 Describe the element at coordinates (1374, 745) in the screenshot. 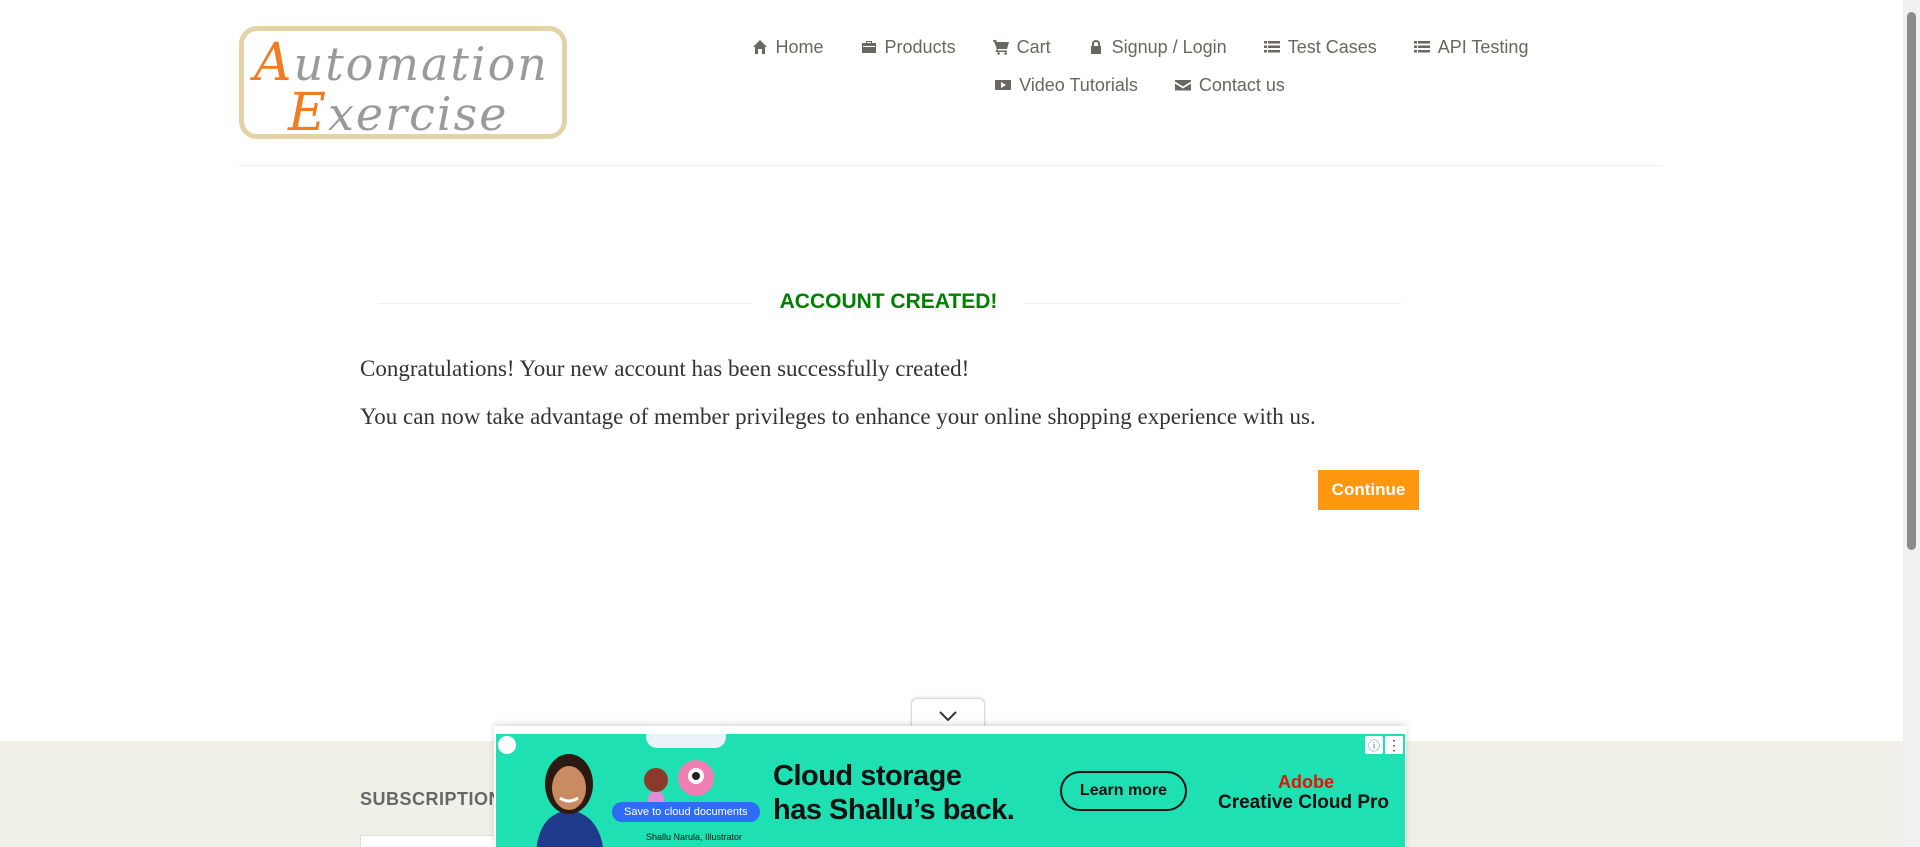

I see `ad-info-icon: ⓘ` at that location.